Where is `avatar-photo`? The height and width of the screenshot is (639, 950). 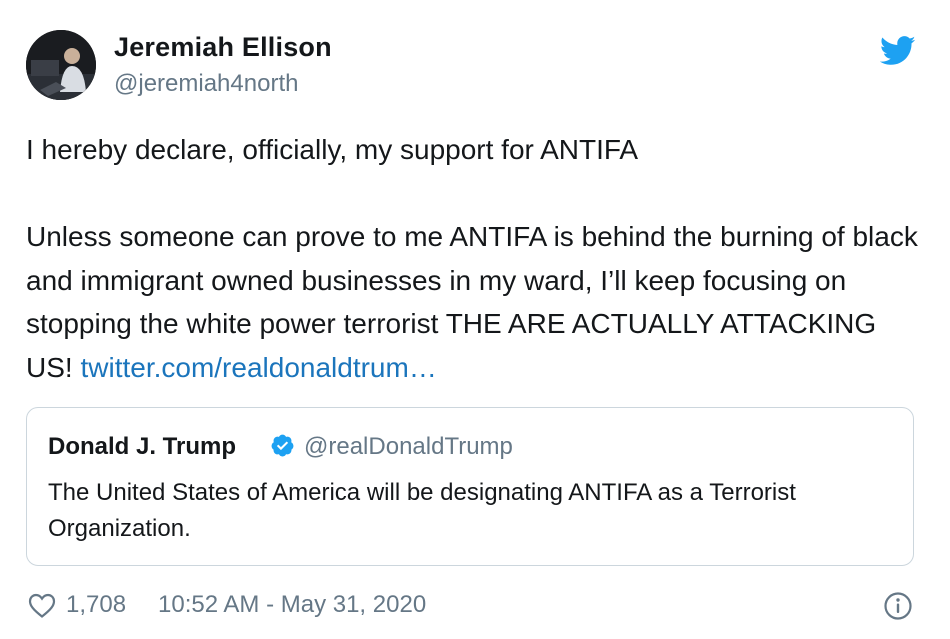 avatar-photo is located at coordinates (61, 65).